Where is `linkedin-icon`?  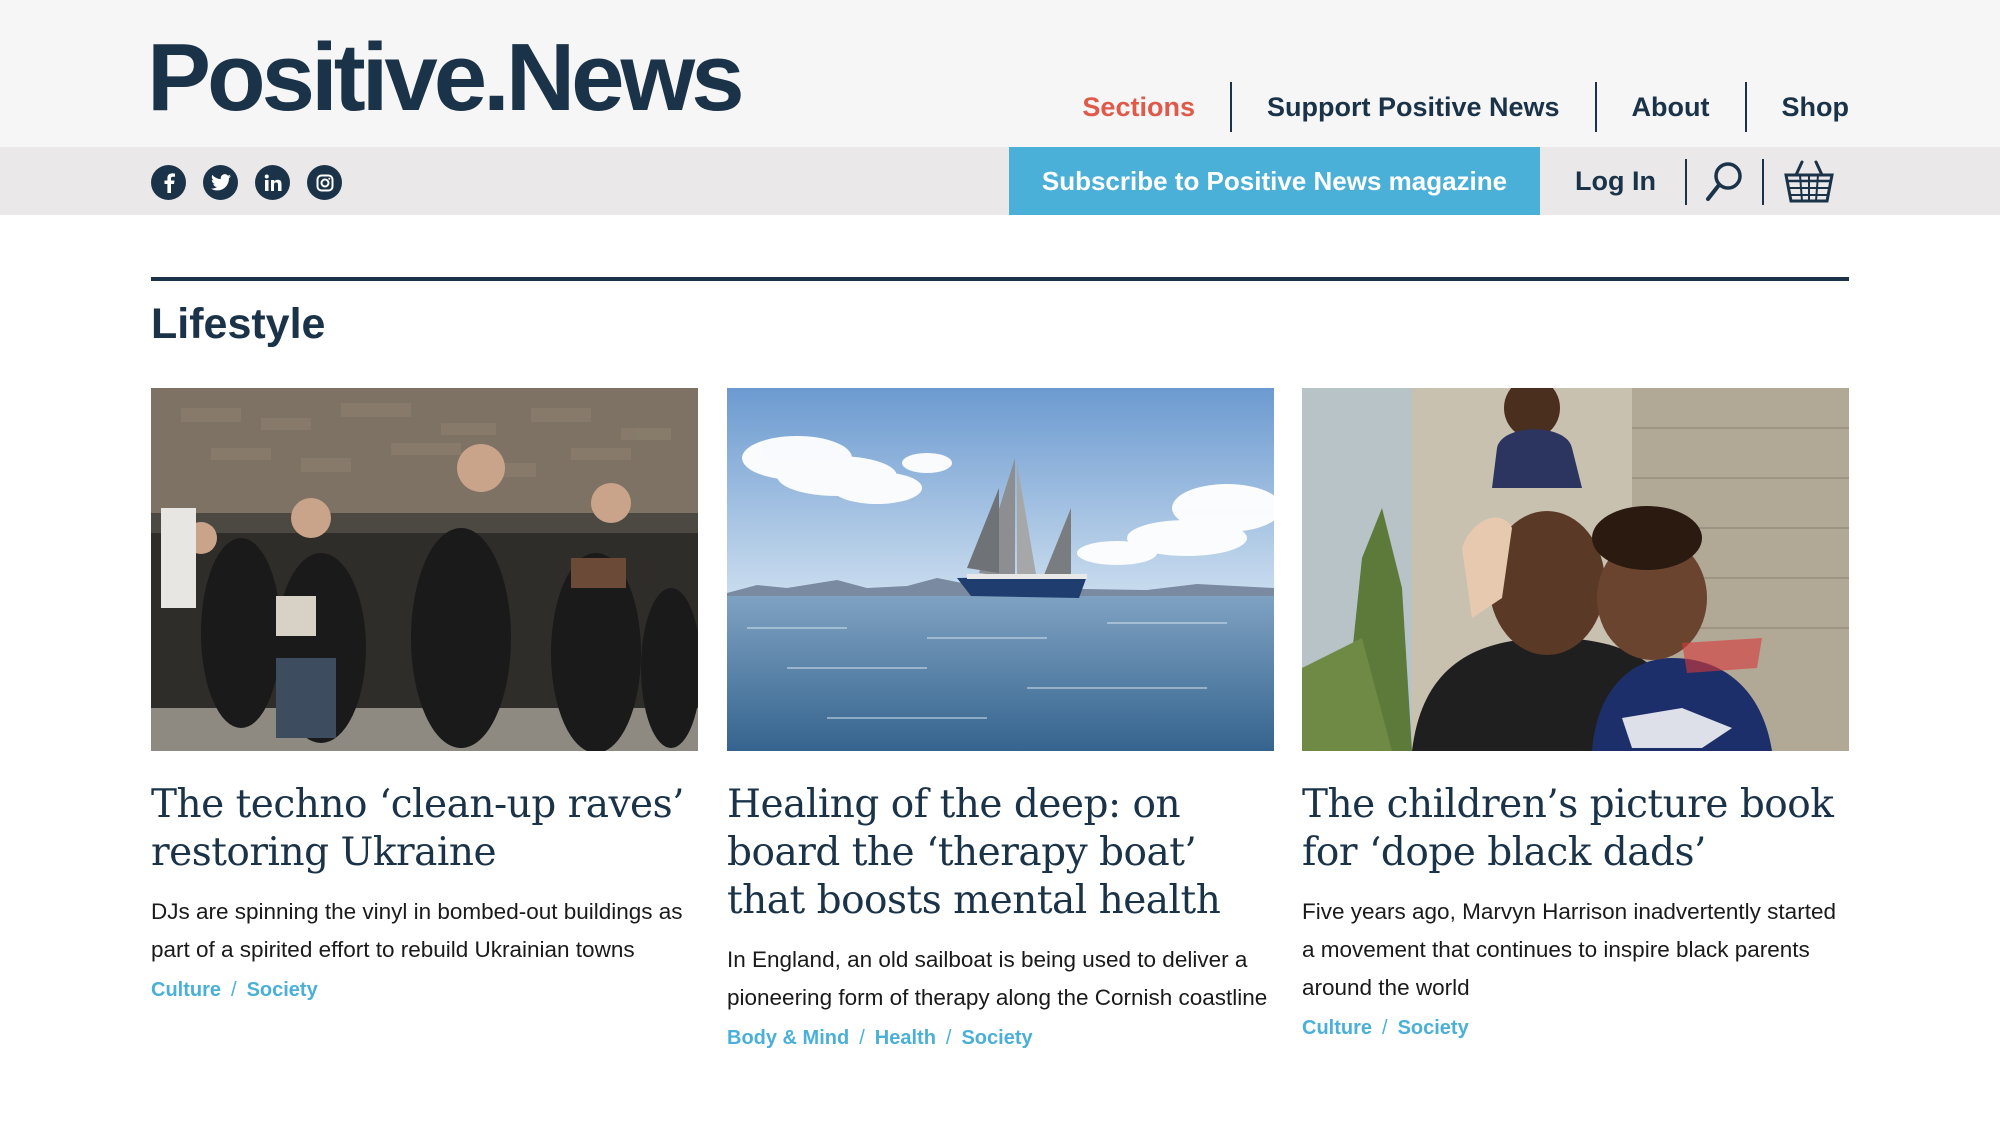
linkedin-icon is located at coordinates (272, 182).